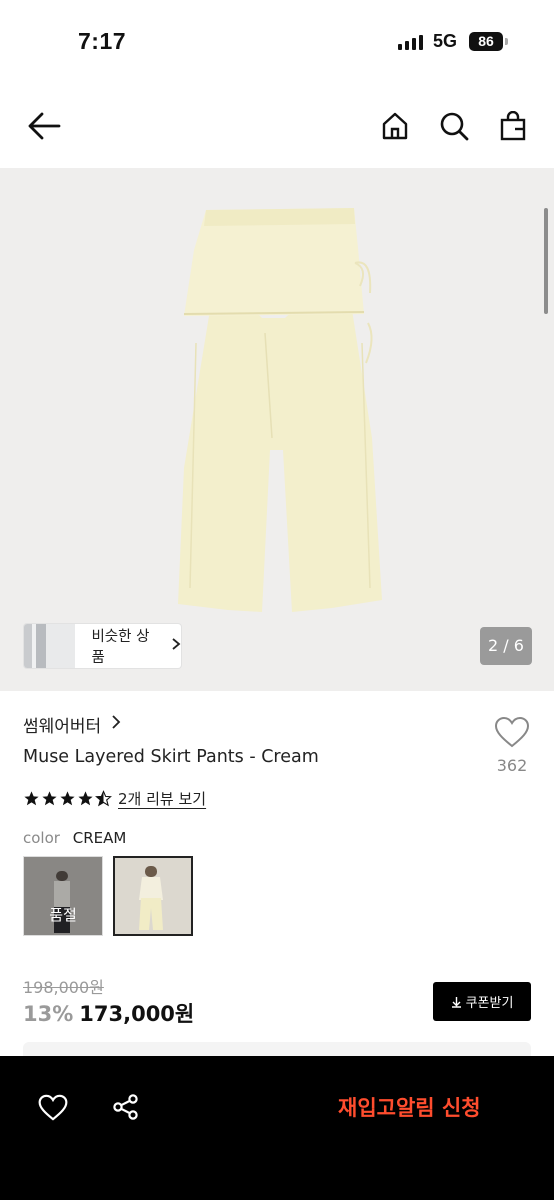 The height and width of the screenshot is (1200, 554). Describe the element at coordinates (513, 126) in the screenshot. I see `shopping-bag-icon` at that location.